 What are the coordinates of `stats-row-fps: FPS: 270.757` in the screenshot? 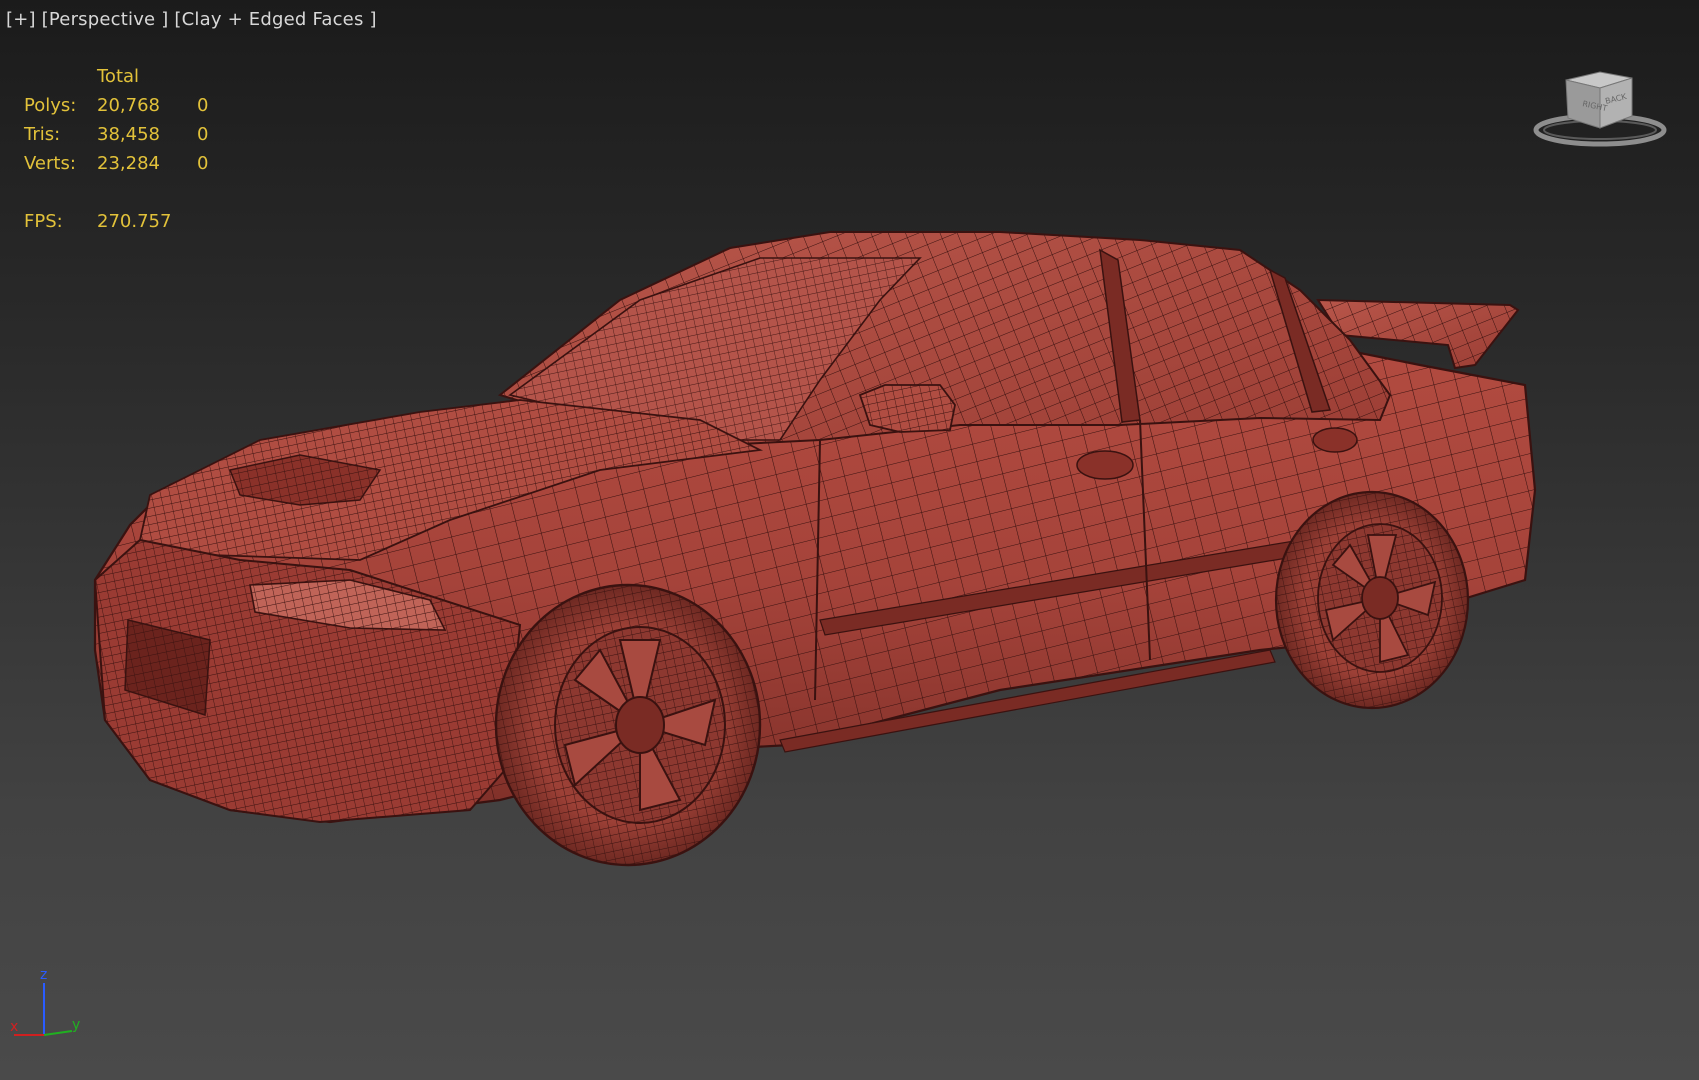 It's located at (124, 221).